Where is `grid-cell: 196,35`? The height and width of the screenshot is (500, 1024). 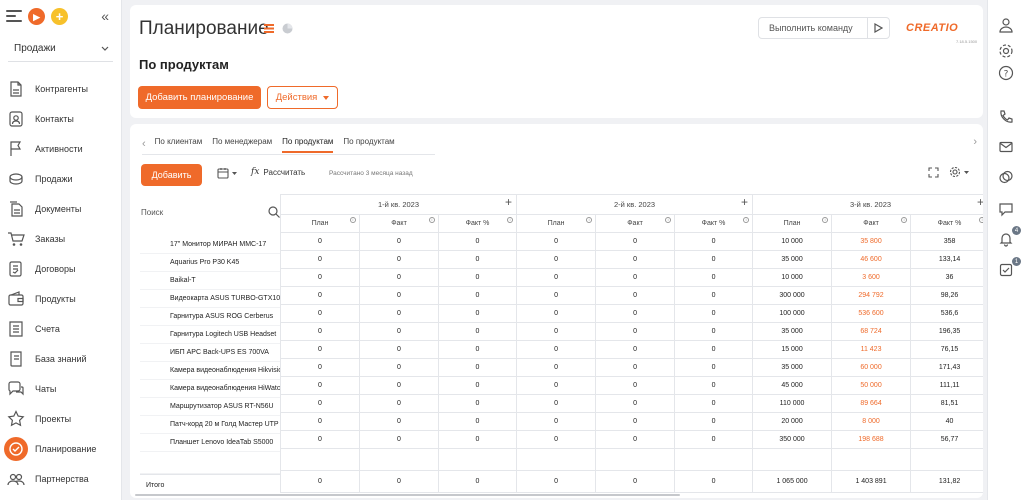 grid-cell: 196,35 is located at coordinates (946, 331).